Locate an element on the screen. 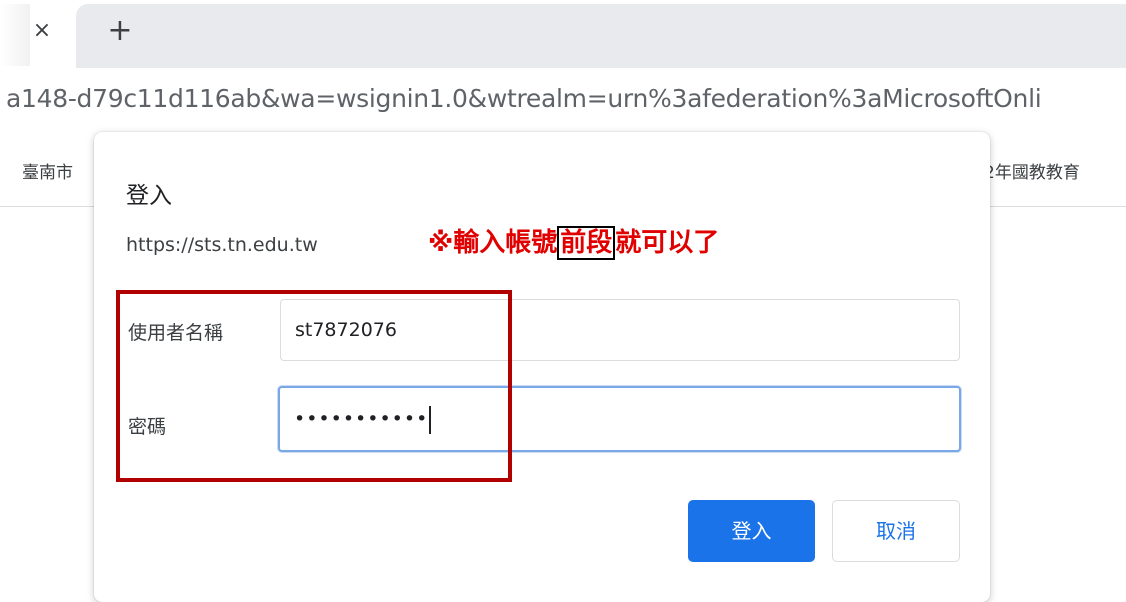  annotation-suffix: 就可以了 is located at coordinates (667, 243).